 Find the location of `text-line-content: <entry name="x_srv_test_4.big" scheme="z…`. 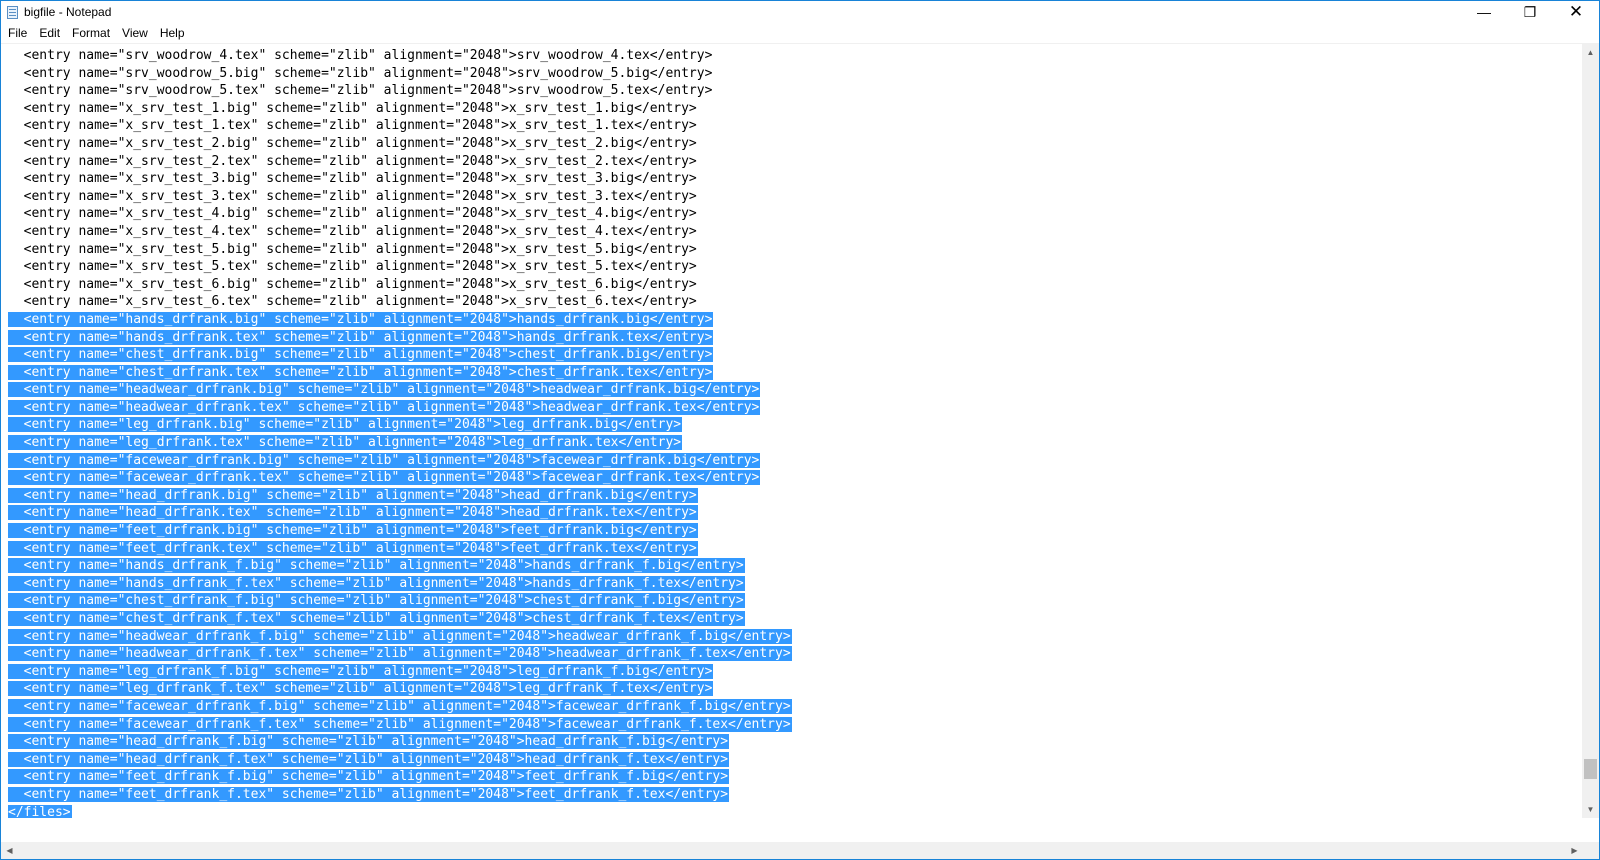

text-line-content: <entry name="x_srv_test_4.big" scheme="z… is located at coordinates (352, 214).